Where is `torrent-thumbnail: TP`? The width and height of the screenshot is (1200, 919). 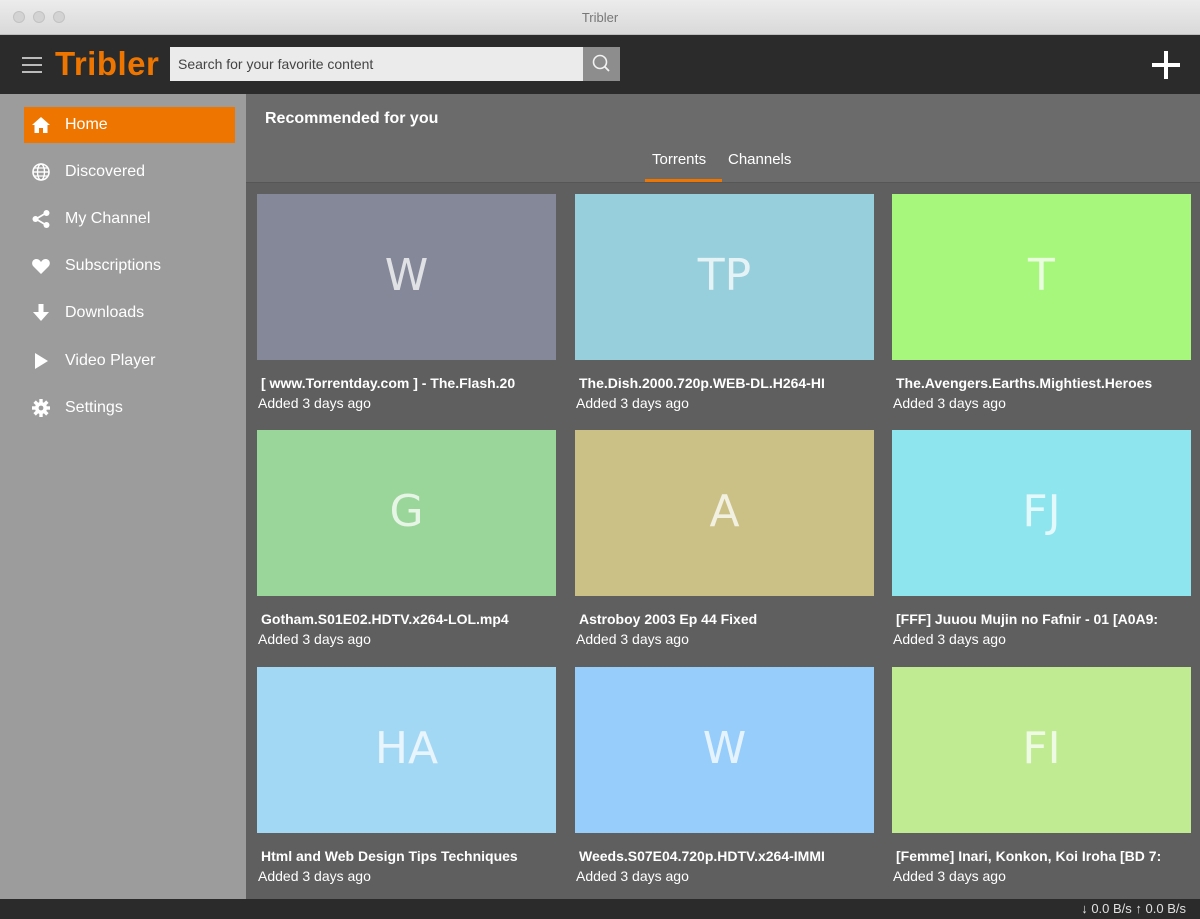
torrent-thumbnail: TP is located at coordinates (724, 277).